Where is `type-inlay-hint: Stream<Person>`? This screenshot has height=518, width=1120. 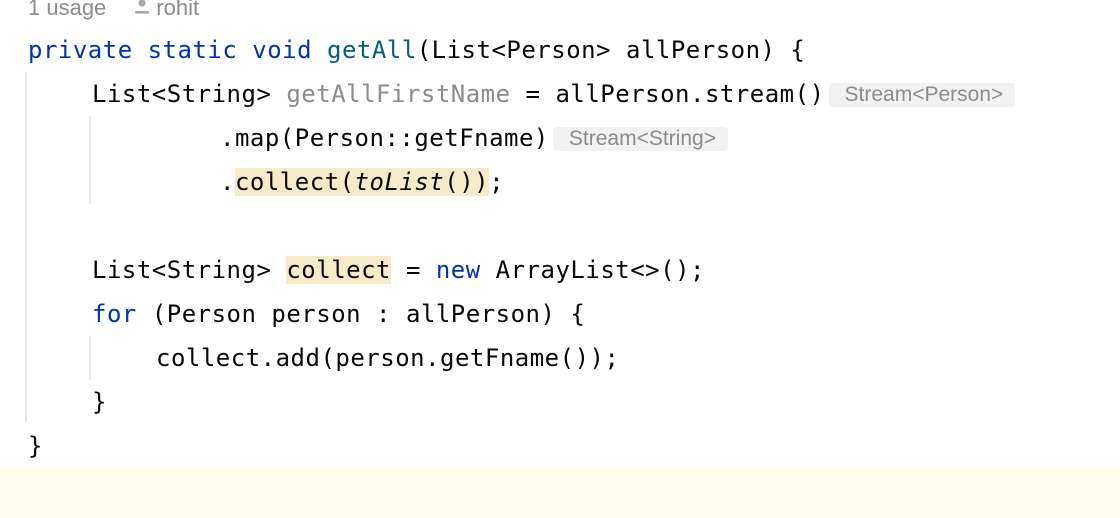 type-inlay-hint: Stream<Person> is located at coordinates (922, 95).